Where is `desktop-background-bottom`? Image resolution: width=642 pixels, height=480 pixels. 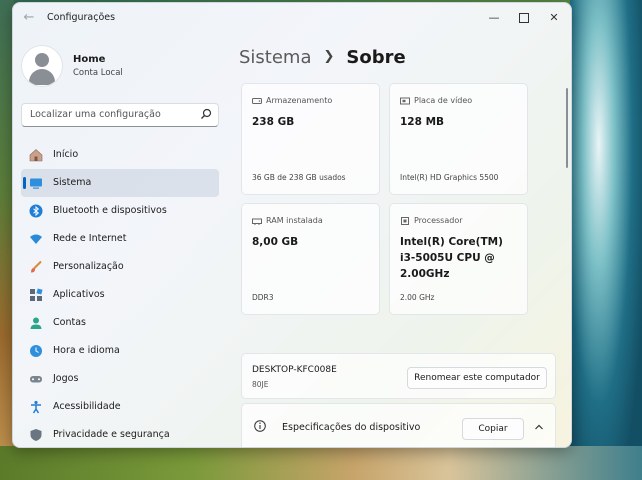 desktop-background-bottom is located at coordinates (321, 463).